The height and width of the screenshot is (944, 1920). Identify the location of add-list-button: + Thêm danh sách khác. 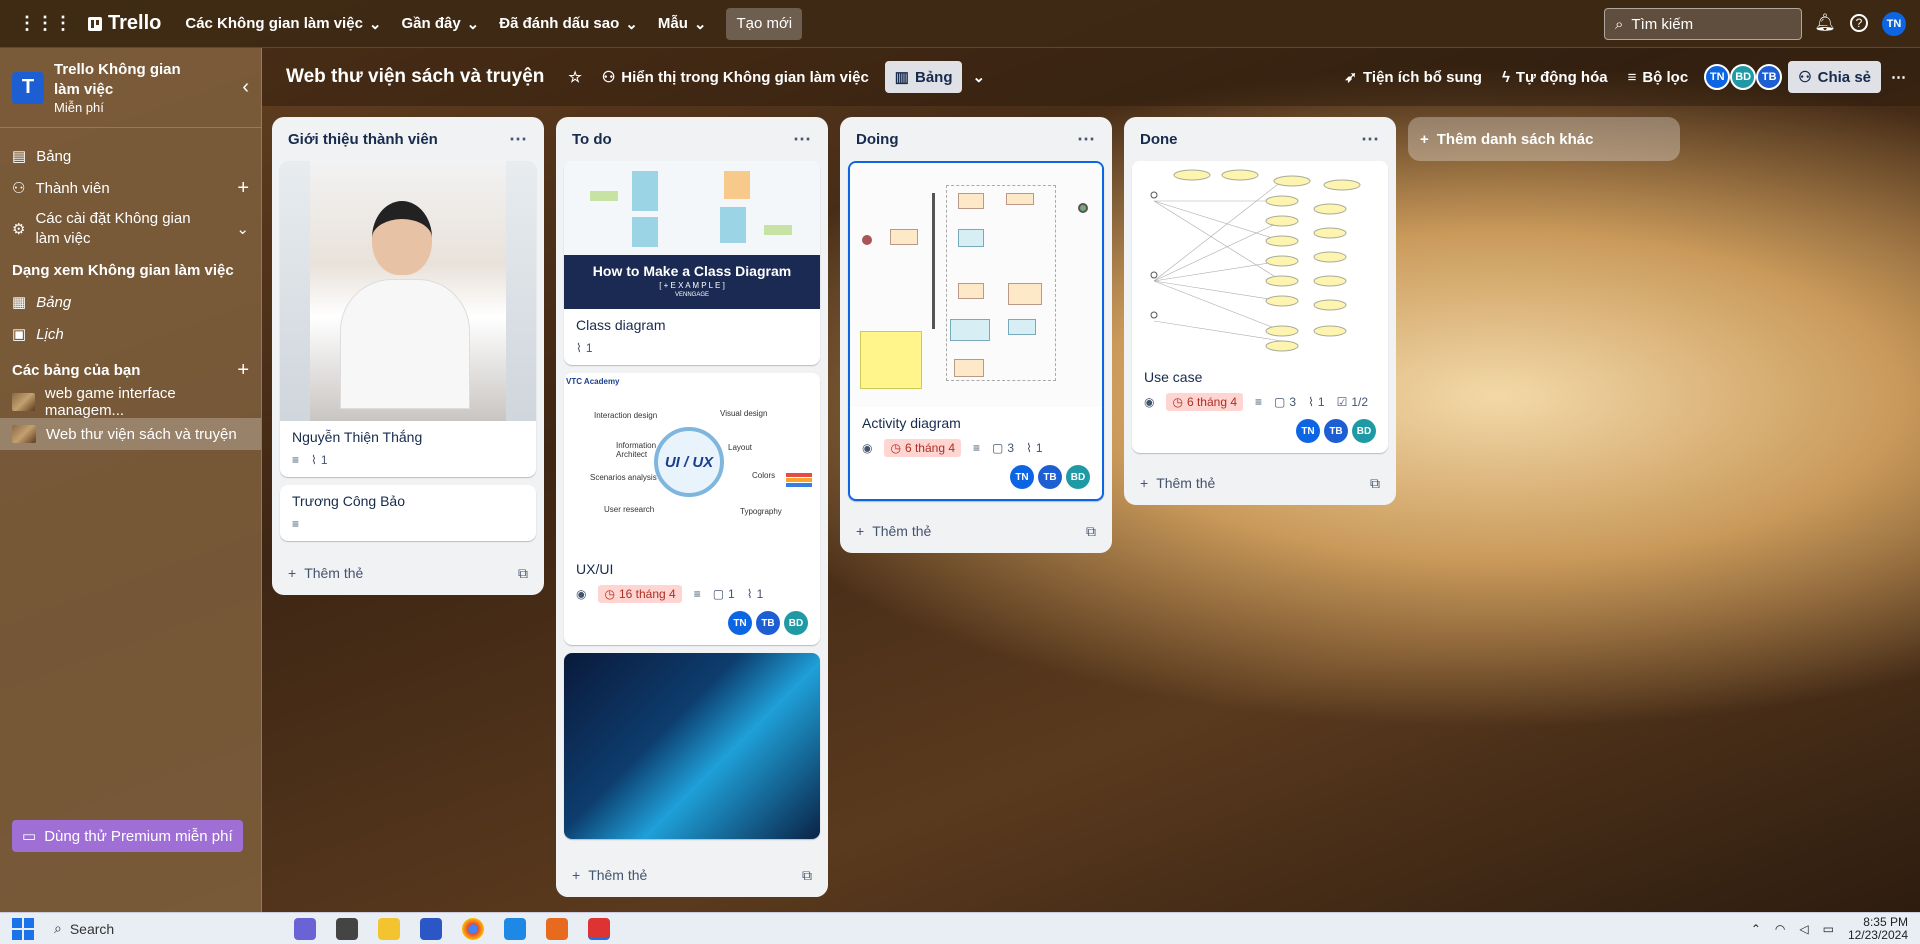
(1544, 139).